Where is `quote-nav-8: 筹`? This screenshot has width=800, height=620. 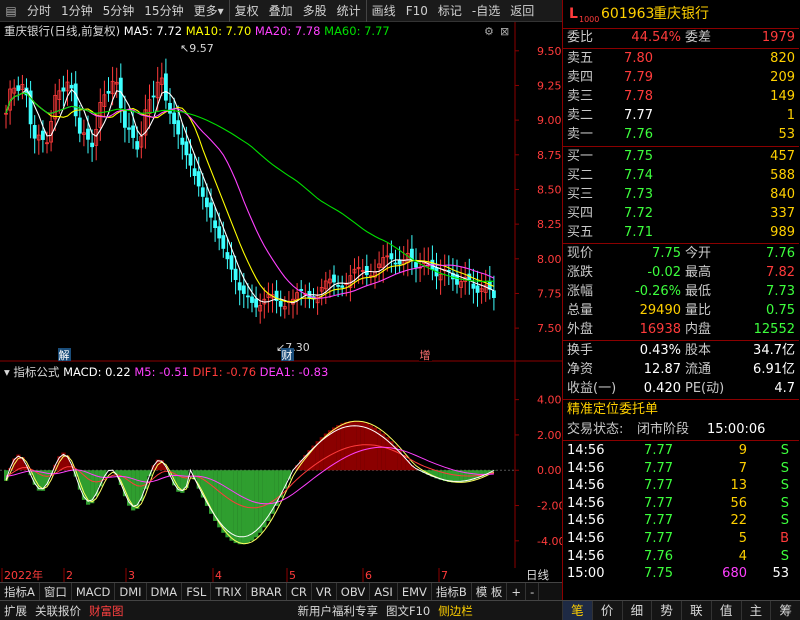
quote-nav-8: 筹 is located at coordinates (785, 610).